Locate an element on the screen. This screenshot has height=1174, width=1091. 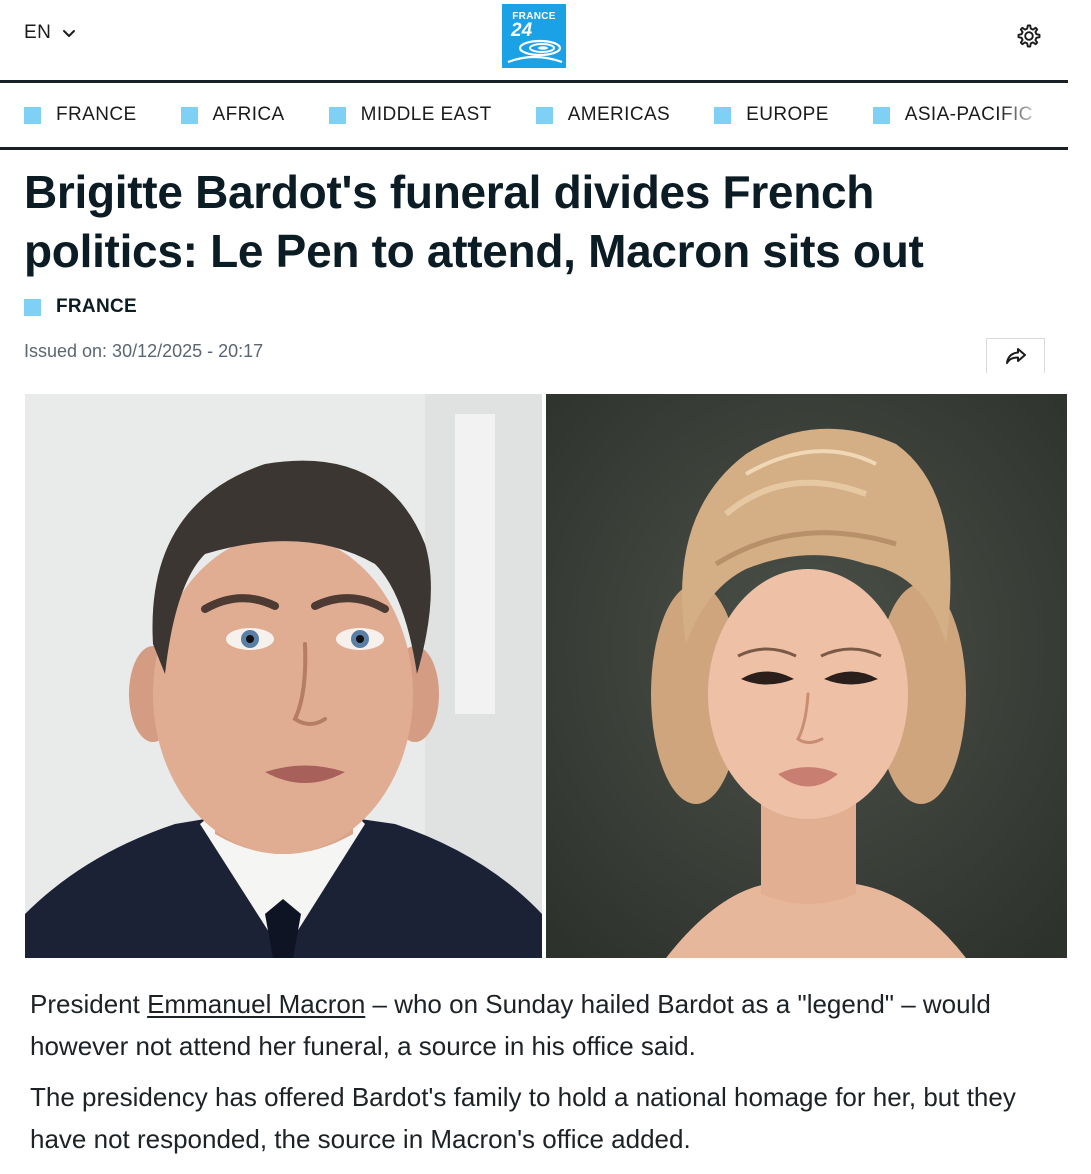
chevron-down-icon is located at coordinates (69, 33).